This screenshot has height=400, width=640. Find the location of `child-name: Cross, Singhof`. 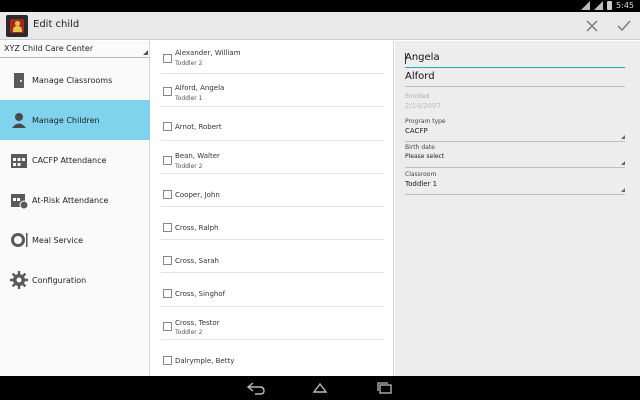

child-name: Cross, Singhof is located at coordinates (200, 294).